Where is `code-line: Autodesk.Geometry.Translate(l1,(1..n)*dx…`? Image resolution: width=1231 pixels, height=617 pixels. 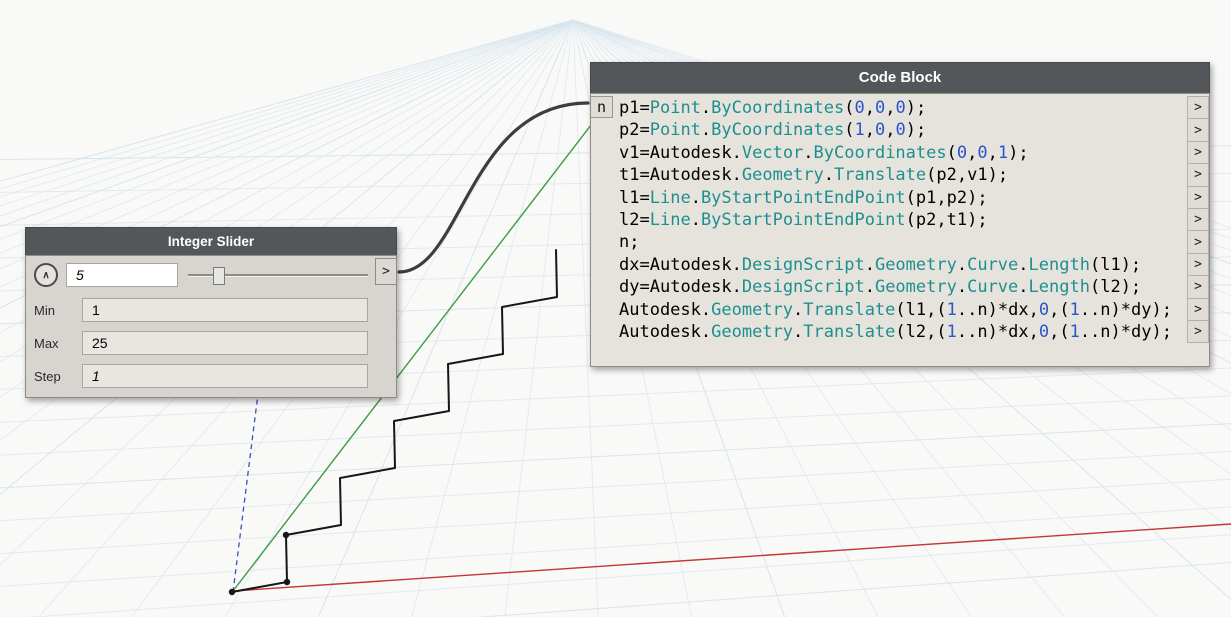
code-line: Autodesk.Geometry.Translate(l1,(1..n)*dx… is located at coordinates (895, 309).